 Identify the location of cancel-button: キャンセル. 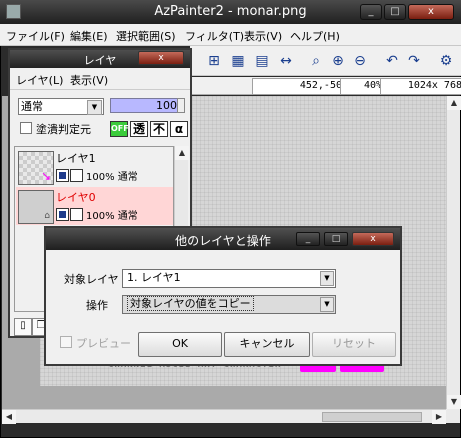
(267, 344).